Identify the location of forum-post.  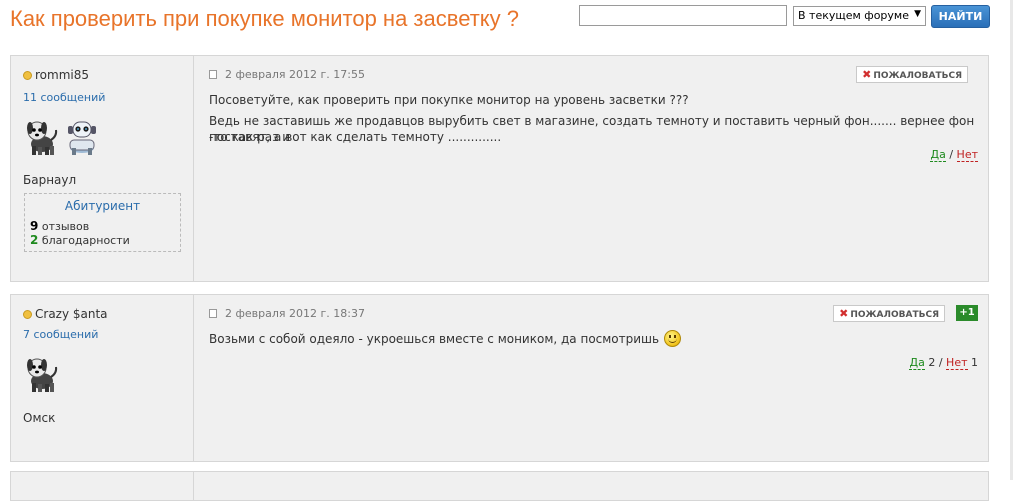
(499, 486).